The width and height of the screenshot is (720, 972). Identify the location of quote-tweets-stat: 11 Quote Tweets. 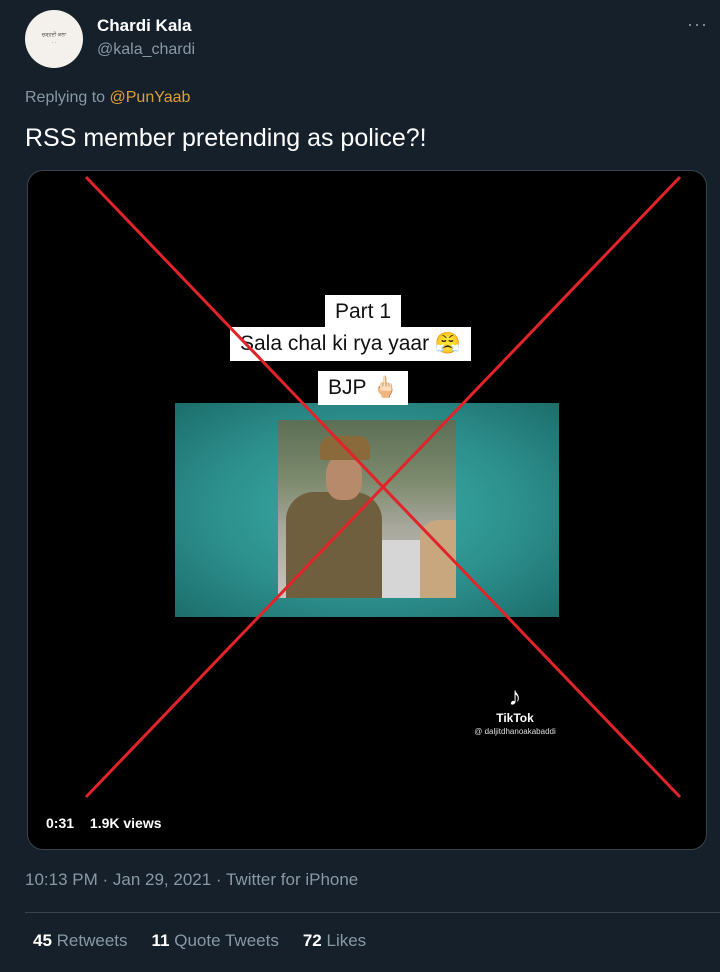
(215, 941).